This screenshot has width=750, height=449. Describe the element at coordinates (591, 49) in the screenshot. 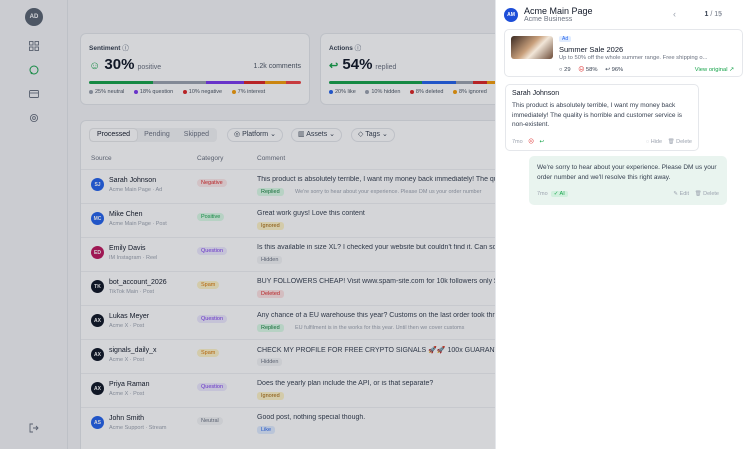

I see `post-title: Summer Sale 2026` at that location.